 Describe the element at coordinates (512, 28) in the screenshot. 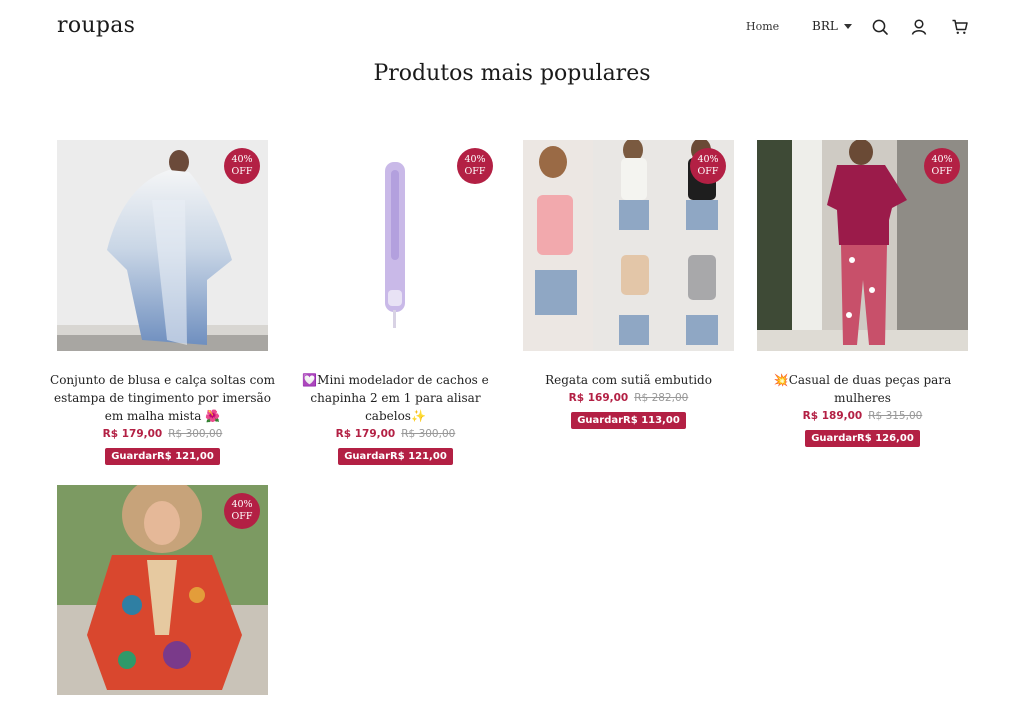

I see `site-header: roupas Home BRL` at that location.